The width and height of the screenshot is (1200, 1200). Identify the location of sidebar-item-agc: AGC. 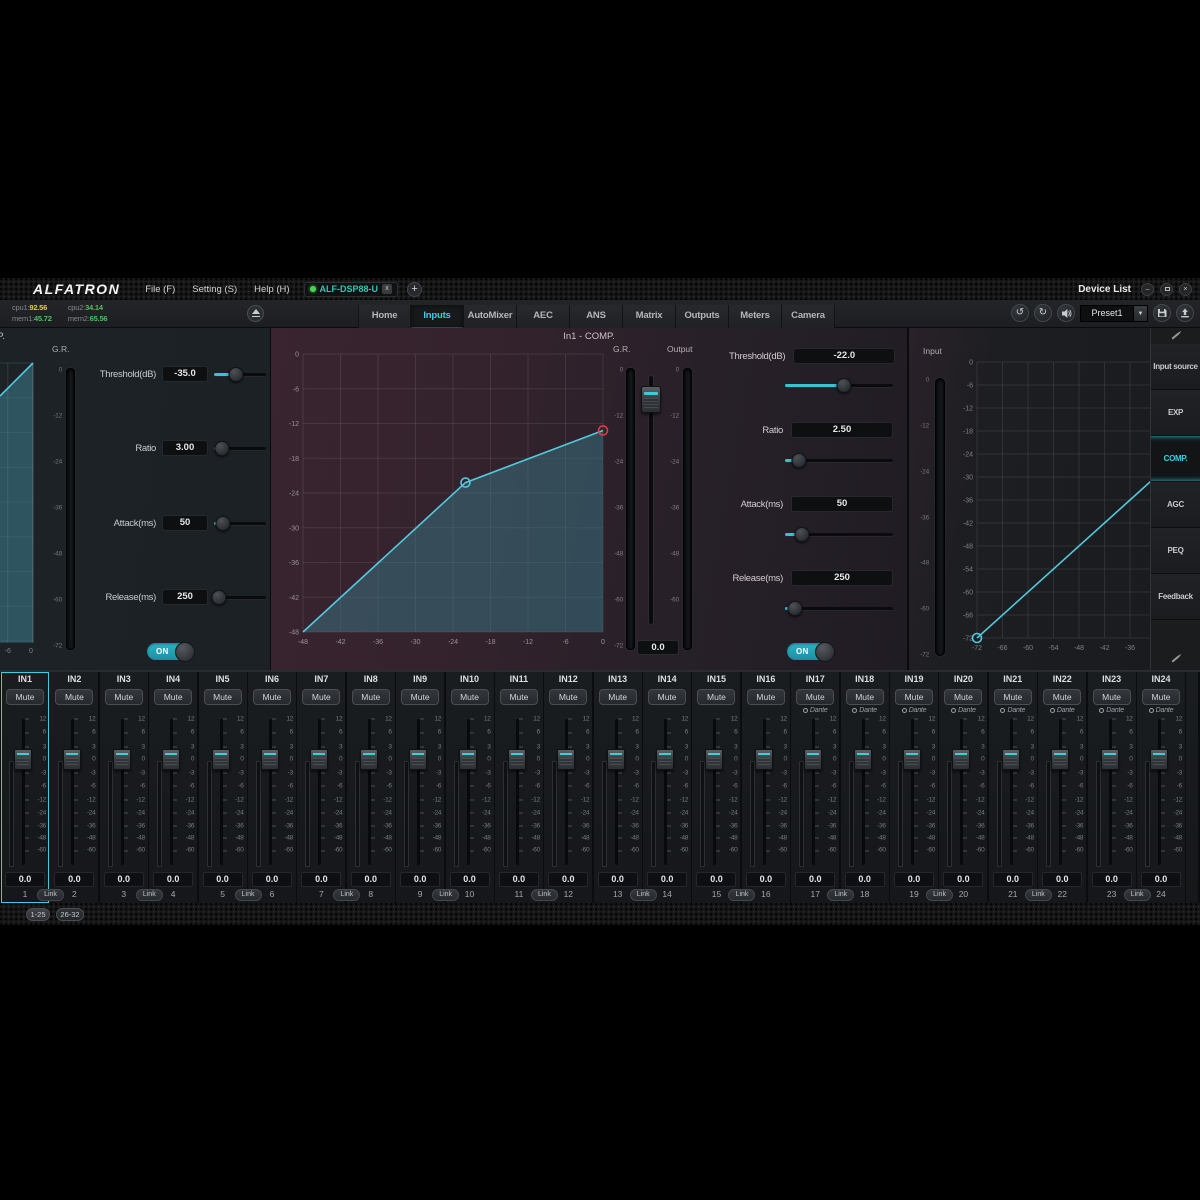
(1175, 505).